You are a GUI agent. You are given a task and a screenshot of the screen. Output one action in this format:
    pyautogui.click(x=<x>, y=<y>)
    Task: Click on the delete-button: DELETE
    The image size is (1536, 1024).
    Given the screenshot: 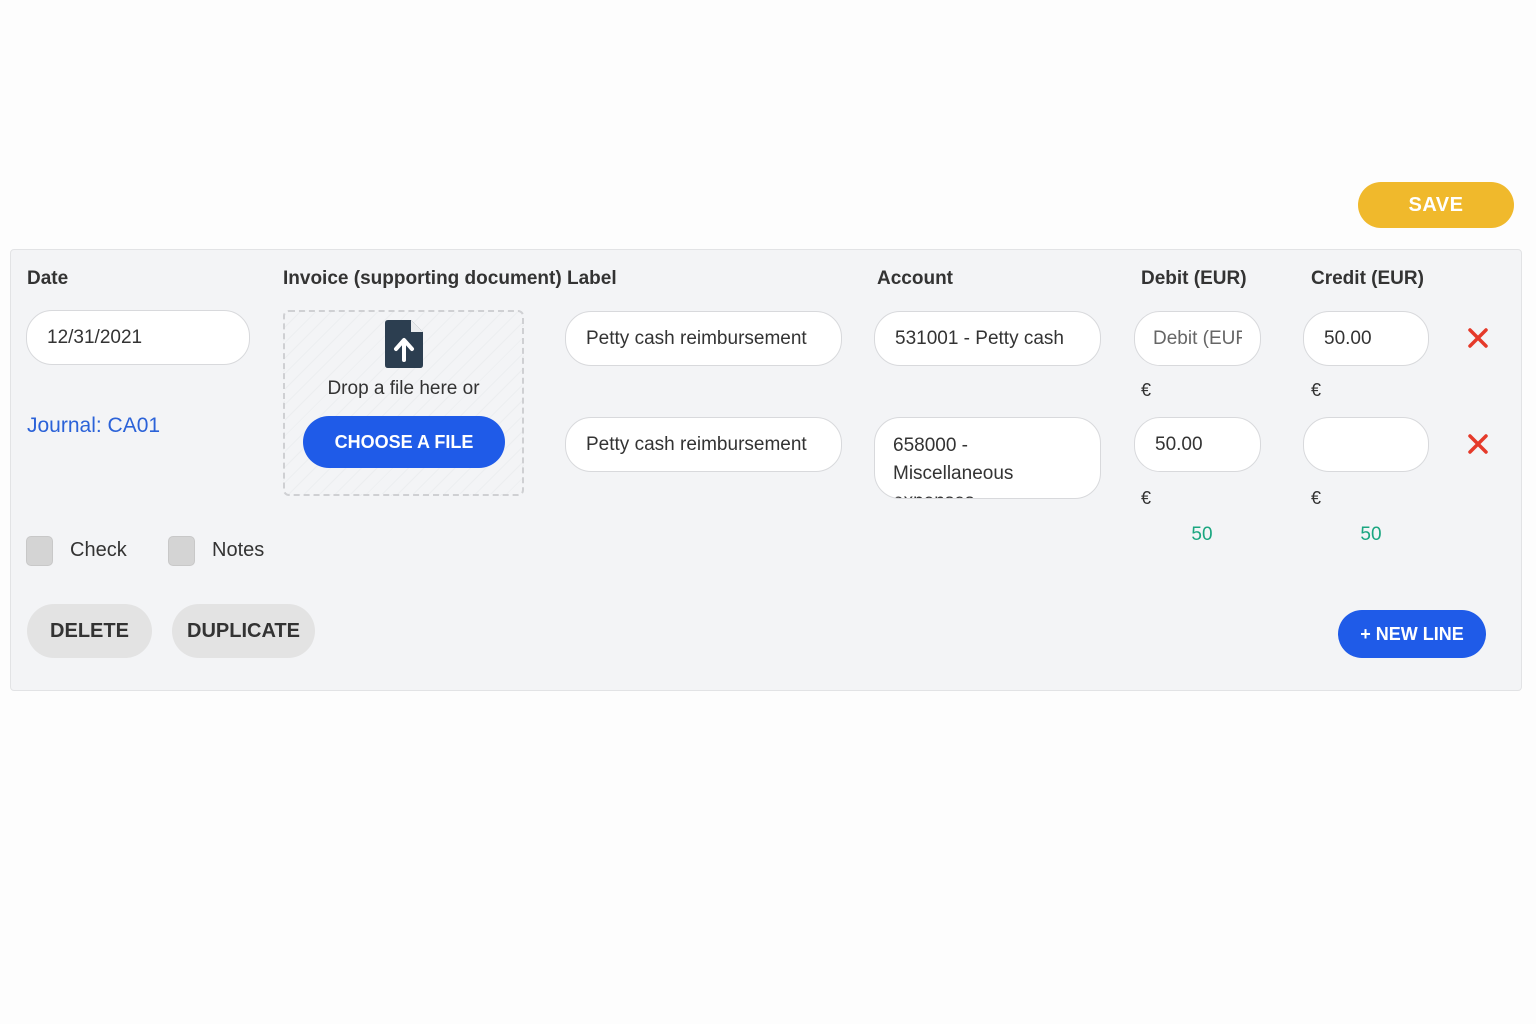 What is the action you would take?
    pyautogui.click(x=89, y=631)
    